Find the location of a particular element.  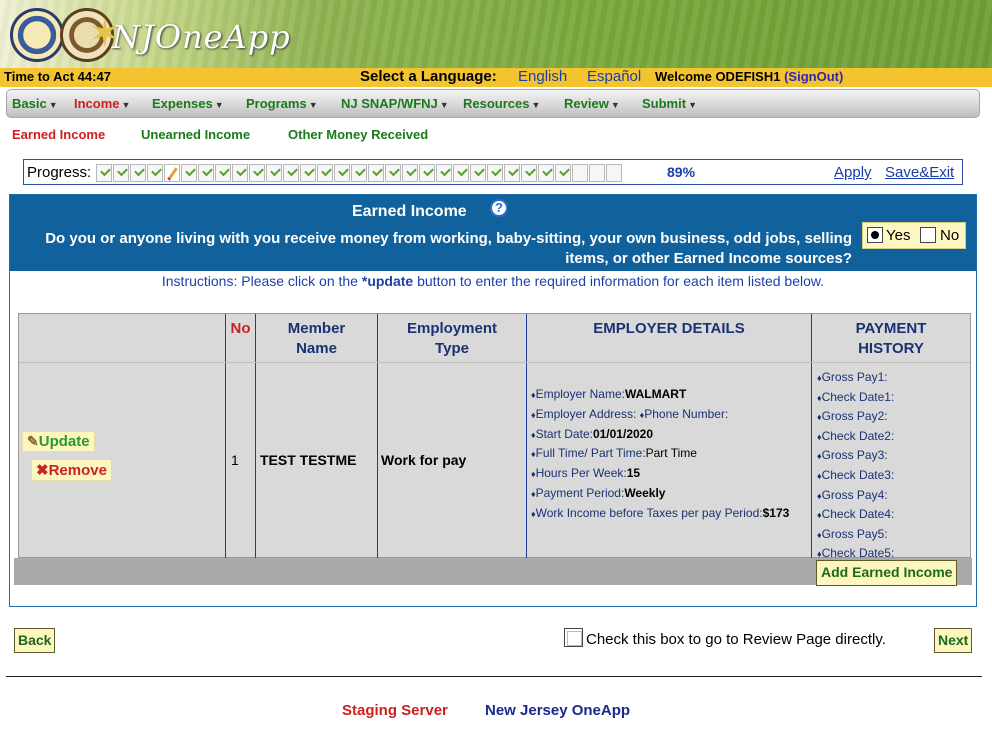

remove-button: ✖Remove is located at coordinates (71, 470).